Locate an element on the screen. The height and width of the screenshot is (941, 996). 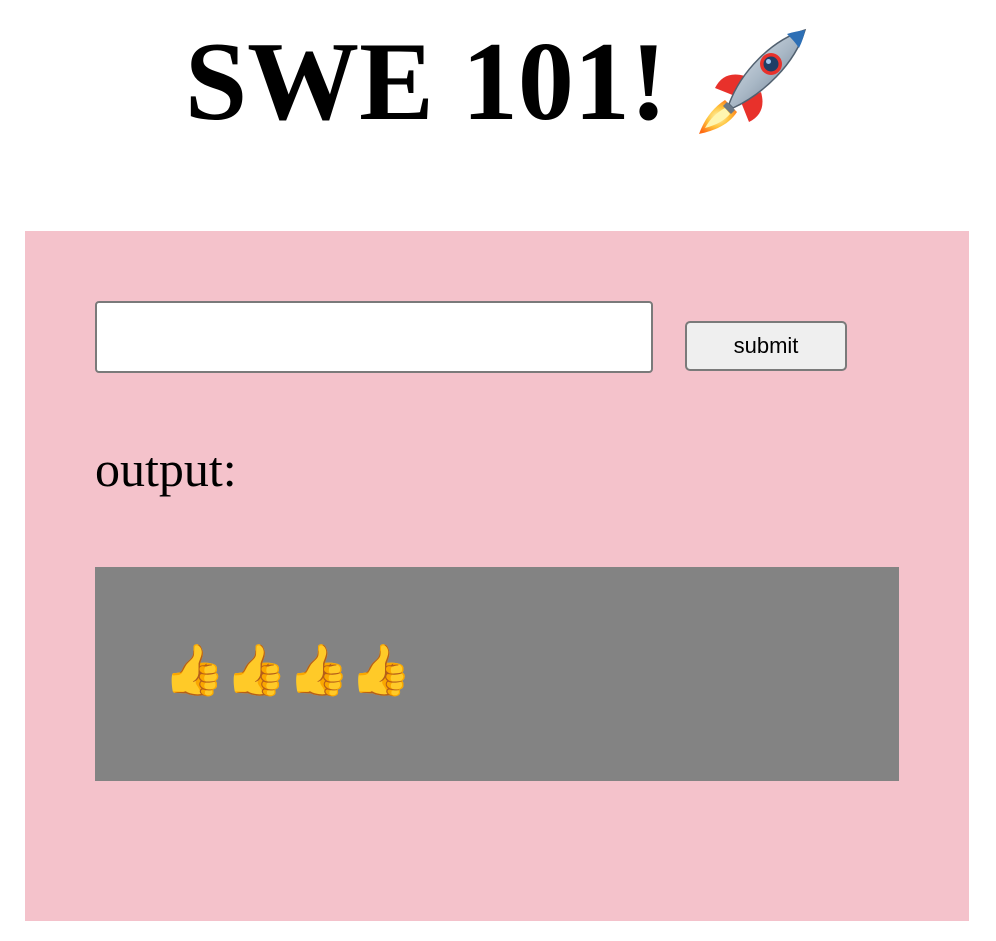
text-input is located at coordinates (374, 337).